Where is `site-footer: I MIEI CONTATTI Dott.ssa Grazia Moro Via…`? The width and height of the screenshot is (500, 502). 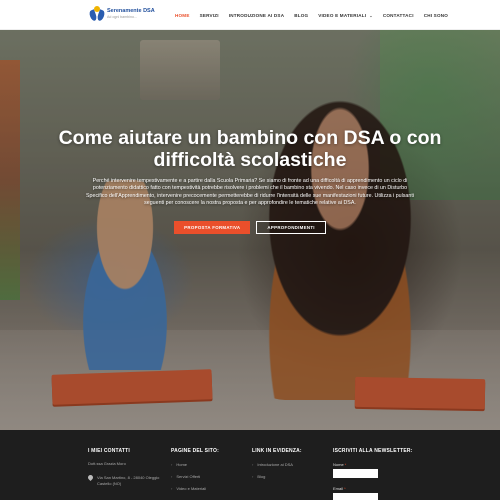 site-footer: I MIEI CONTATTI Dott.ssa Grazia Moro Via… is located at coordinates (250, 466).